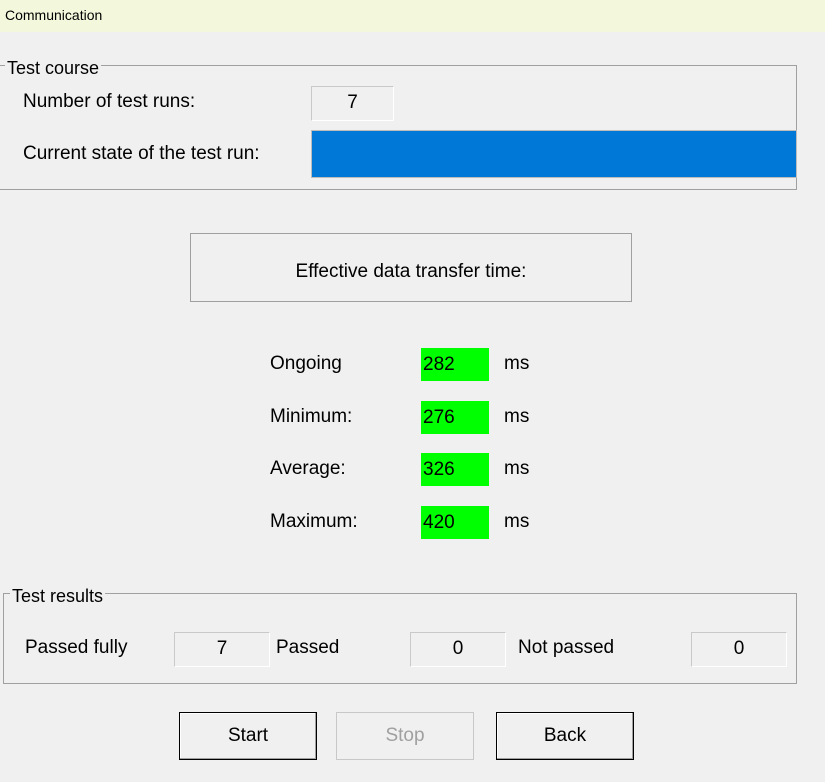 The image size is (825, 782). What do you see at coordinates (405, 736) in the screenshot?
I see `stop-button: Stop` at bounding box center [405, 736].